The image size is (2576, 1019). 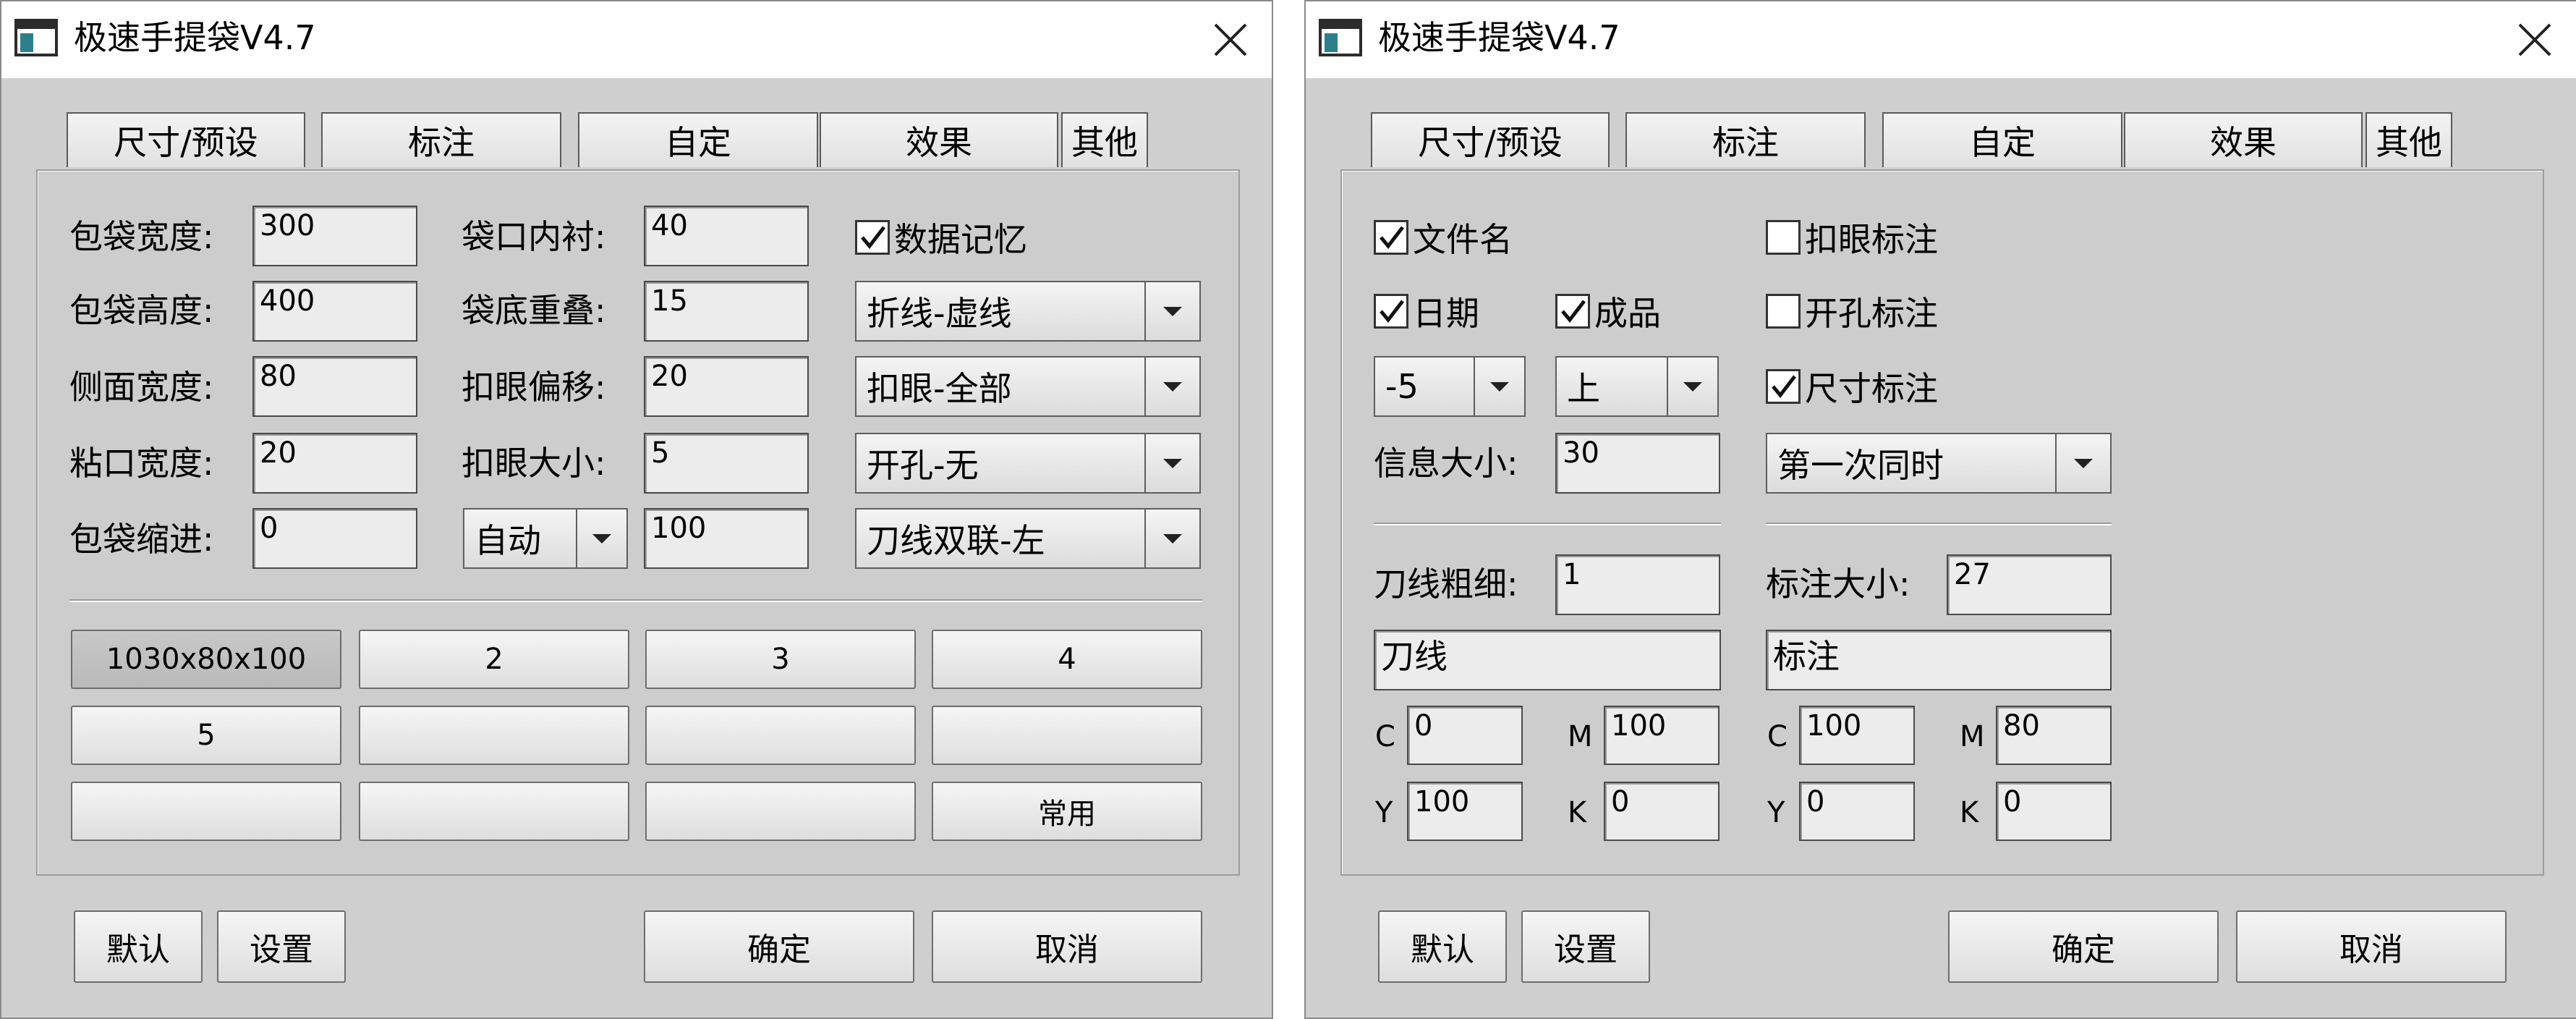 I want to click on knife-black-input: 0, so click(x=1662, y=812).